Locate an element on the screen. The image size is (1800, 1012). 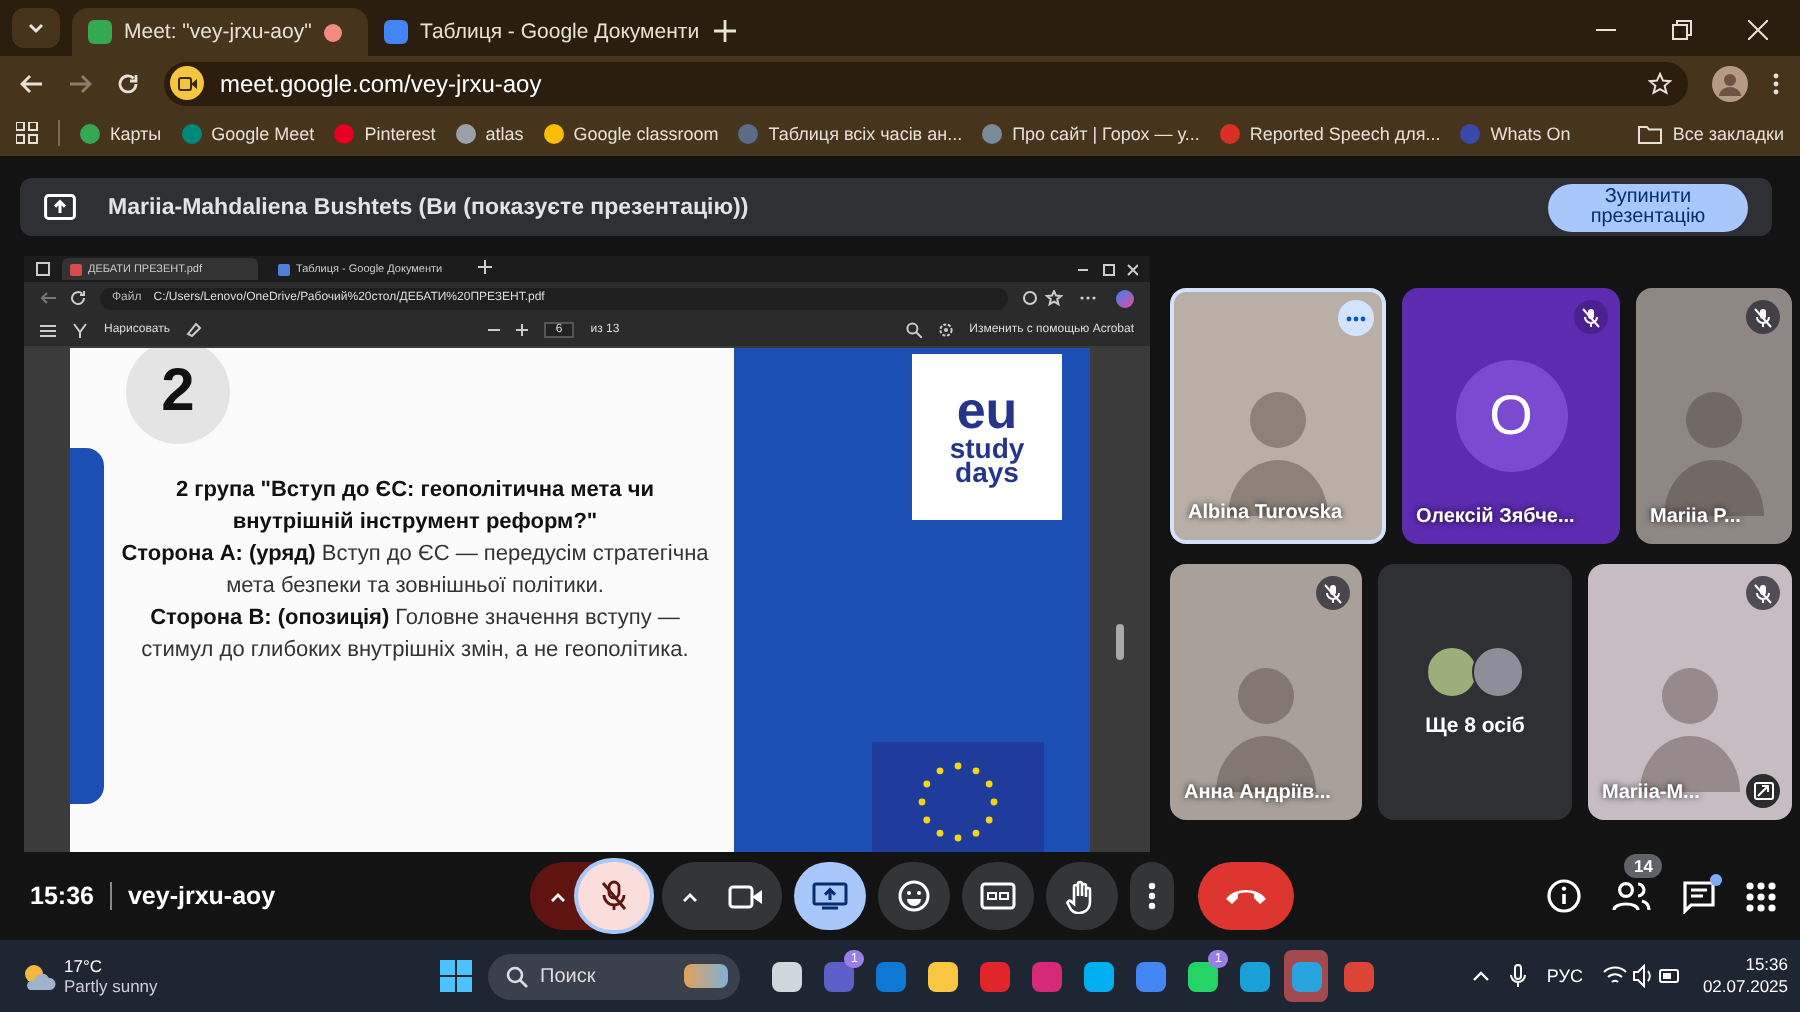
browser-tab: Таблиця - Google Документи is located at coordinates (533, 32).